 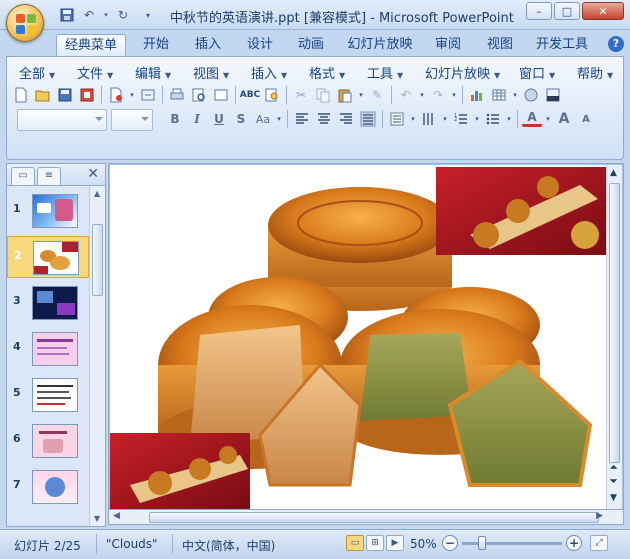 I want to click on redo-icon: ↻, so click(x=123, y=15).